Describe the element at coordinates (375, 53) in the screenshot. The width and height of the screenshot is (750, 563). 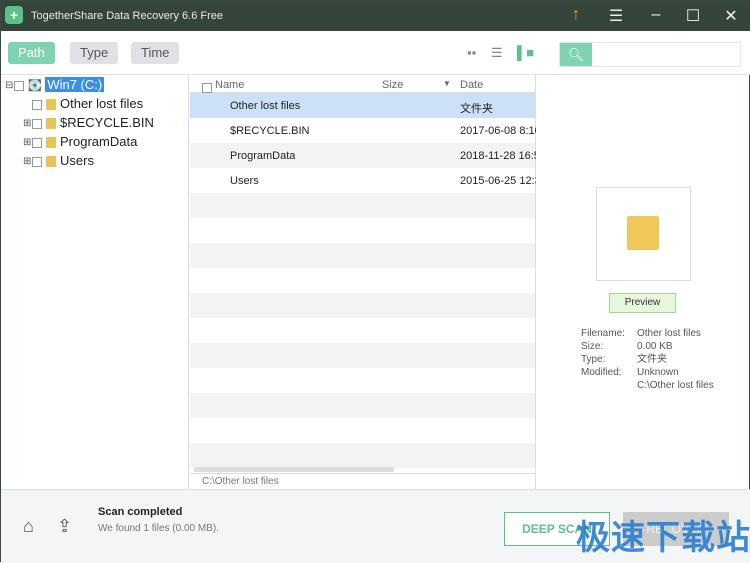
I see `toolbar: Path Type Time ▪▪ ☰ ▌■ 🔍︎` at that location.